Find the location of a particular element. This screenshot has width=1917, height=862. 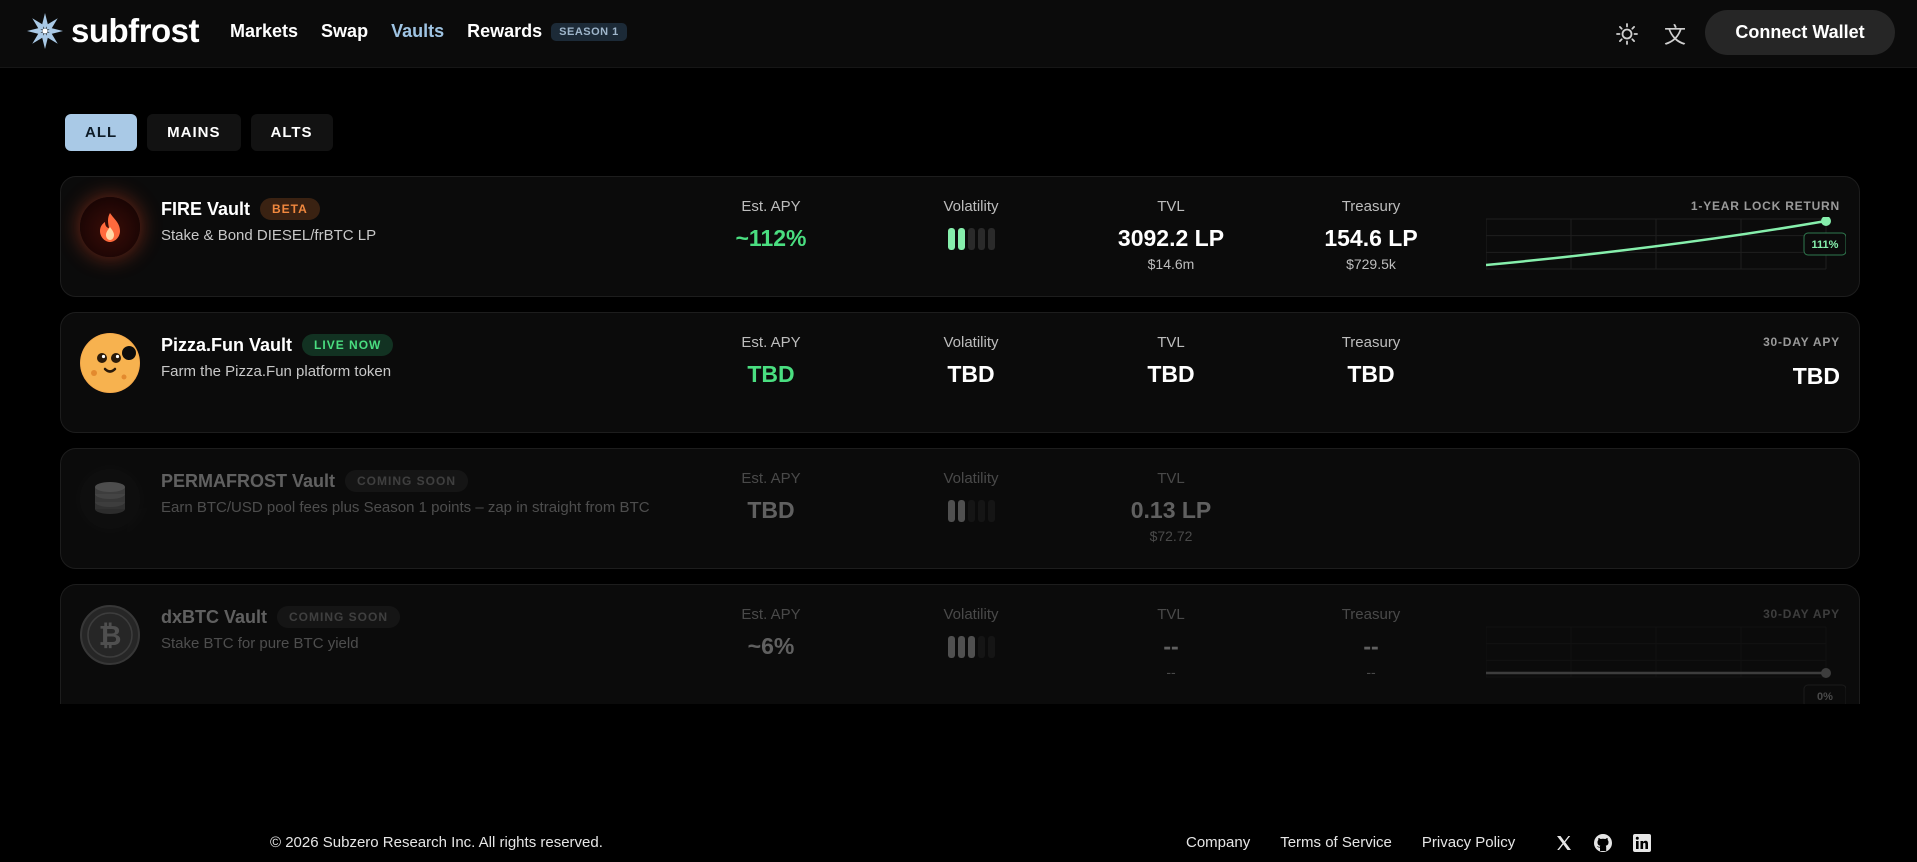

end-label: 0% is located at coordinates (1825, 697).